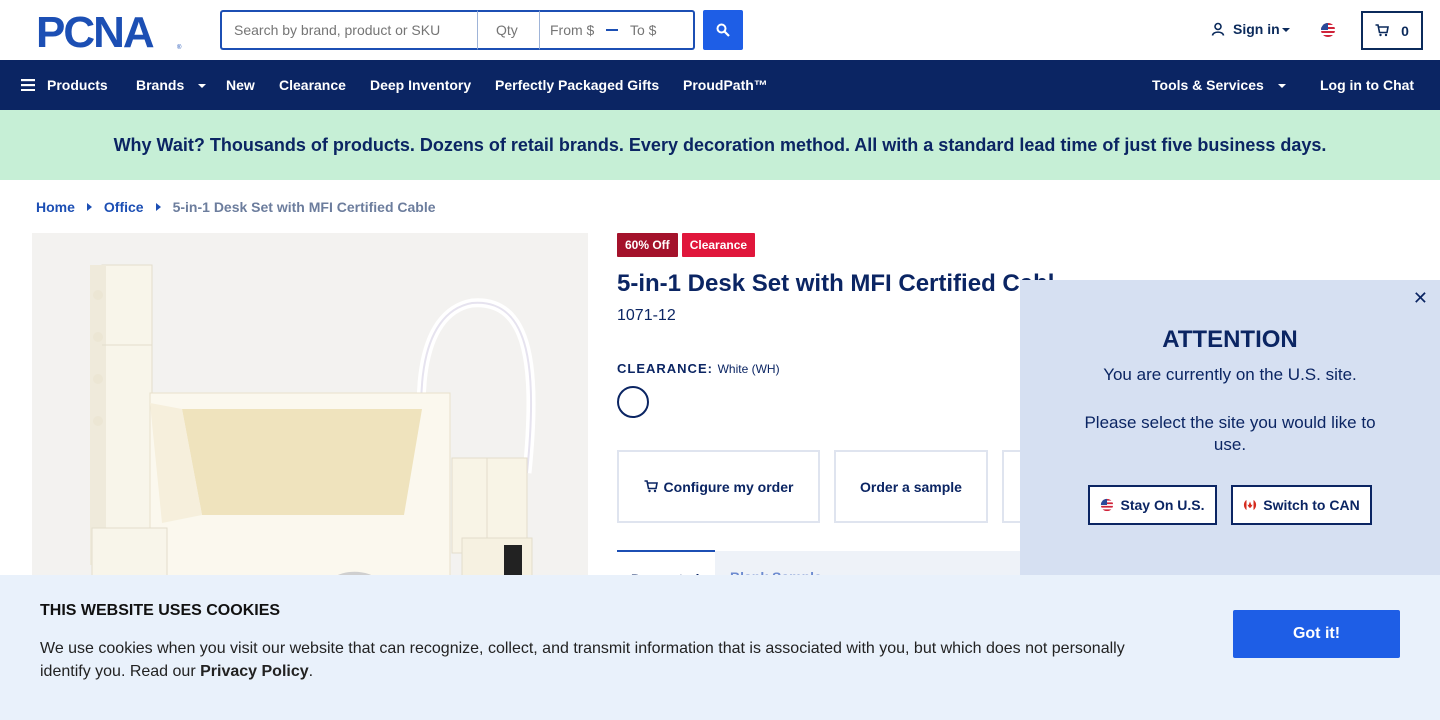 The height and width of the screenshot is (720, 1440). Describe the element at coordinates (665, 368) in the screenshot. I see `clearance-label-text: CLEARANCE:` at that location.